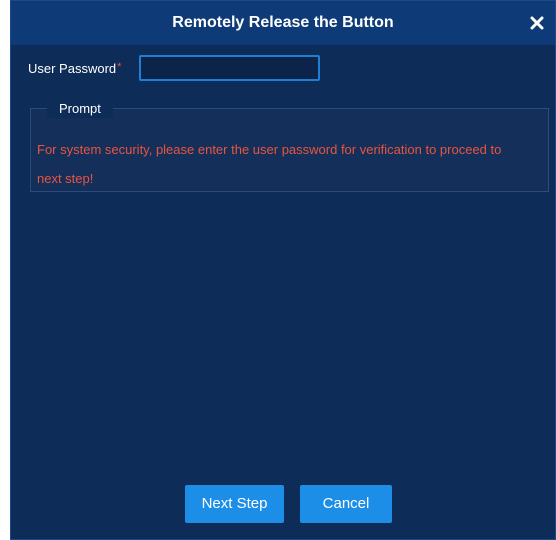  I want to click on dialog-title: Remotely Release the Button, so click(283, 22).